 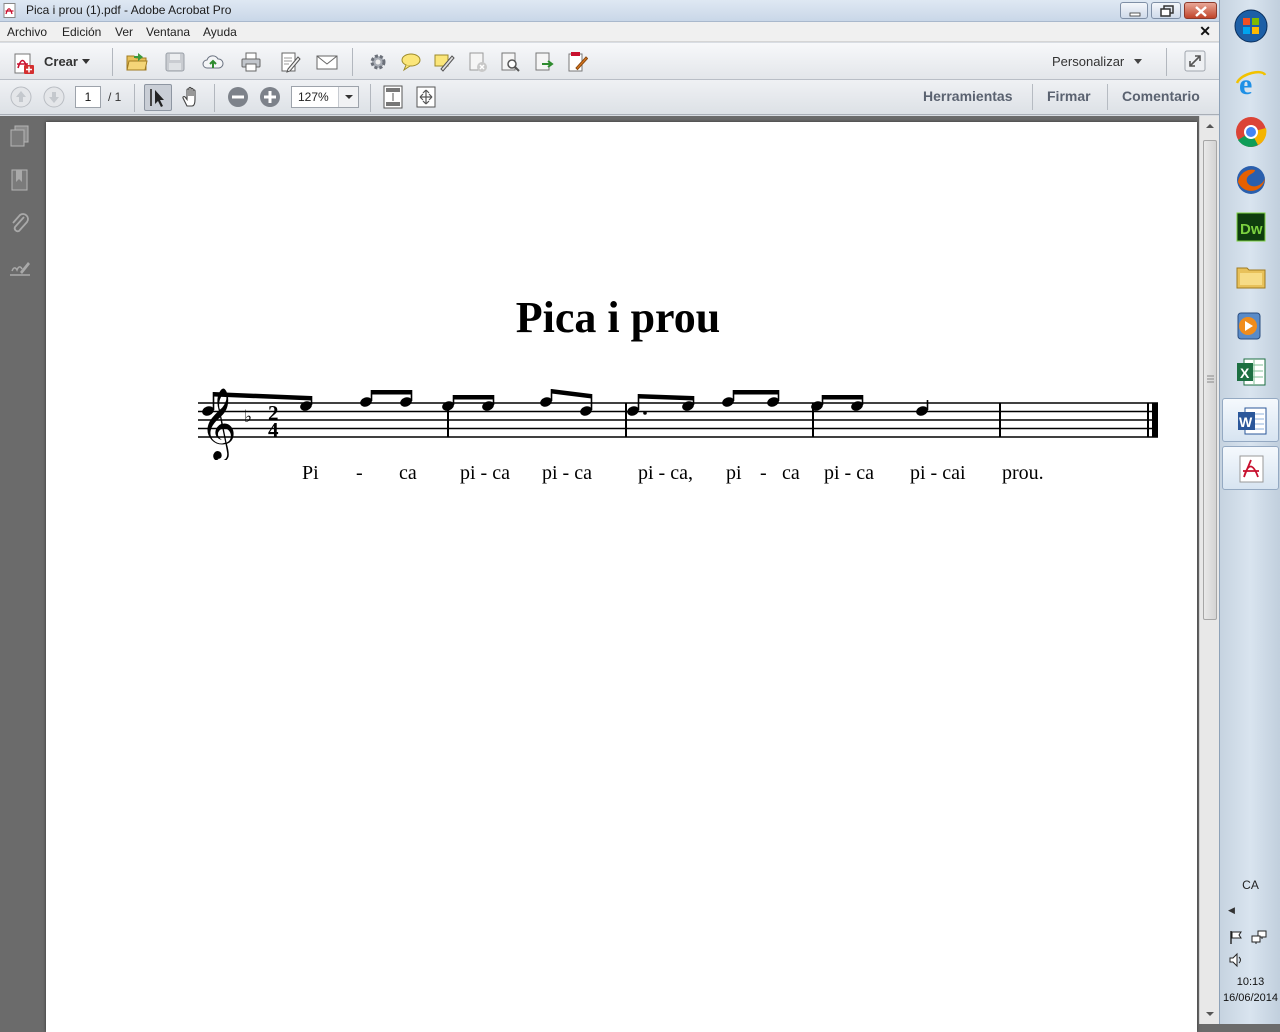 What do you see at coordinates (1250, 885) in the screenshot?
I see `language-indicator: CA` at bounding box center [1250, 885].